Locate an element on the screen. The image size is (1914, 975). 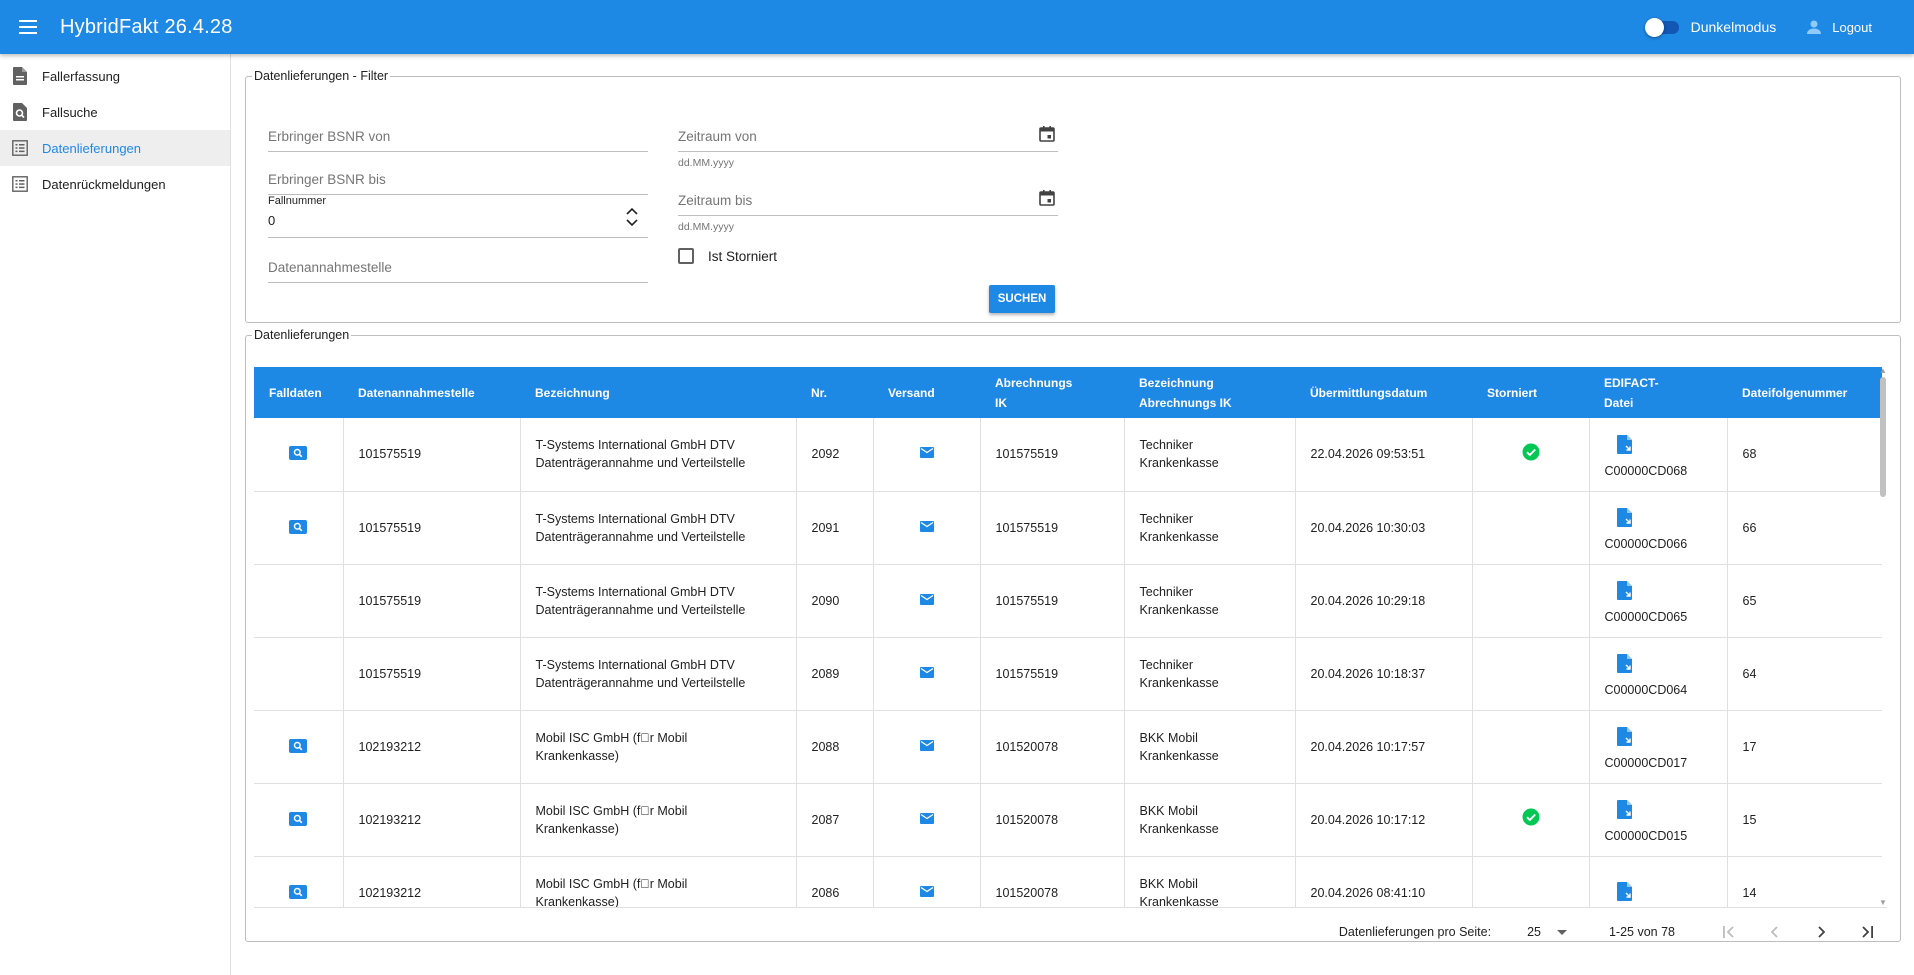
edifact-filename: C00000CD068 is located at coordinates (1646, 471).